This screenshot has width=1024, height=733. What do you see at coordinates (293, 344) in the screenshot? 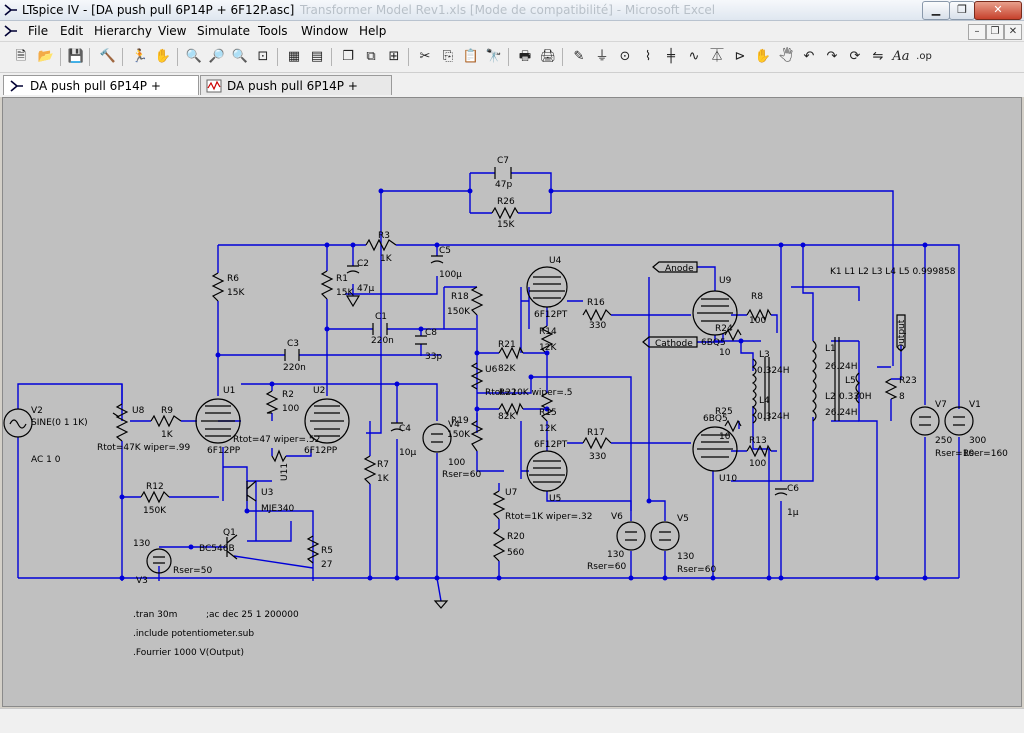
I see `label-c3: C3` at bounding box center [293, 344].